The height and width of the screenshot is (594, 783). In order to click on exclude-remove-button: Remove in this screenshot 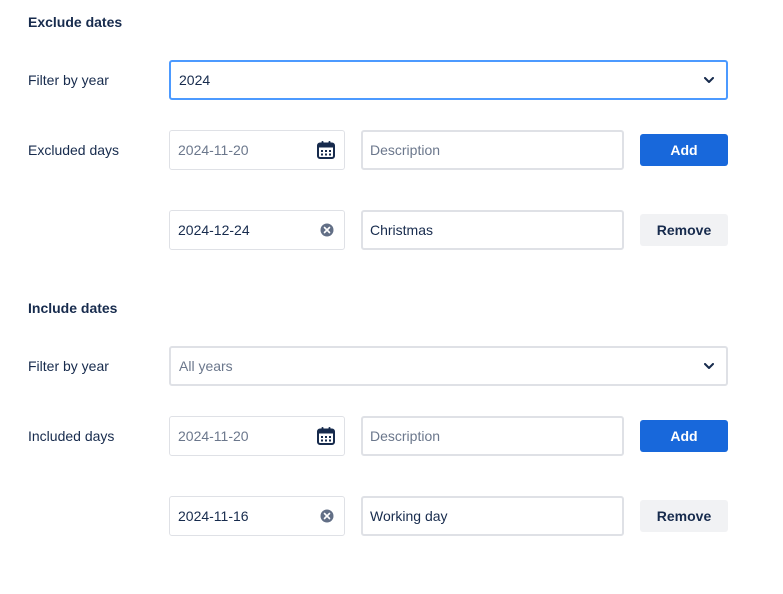, I will do `click(684, 230)`.